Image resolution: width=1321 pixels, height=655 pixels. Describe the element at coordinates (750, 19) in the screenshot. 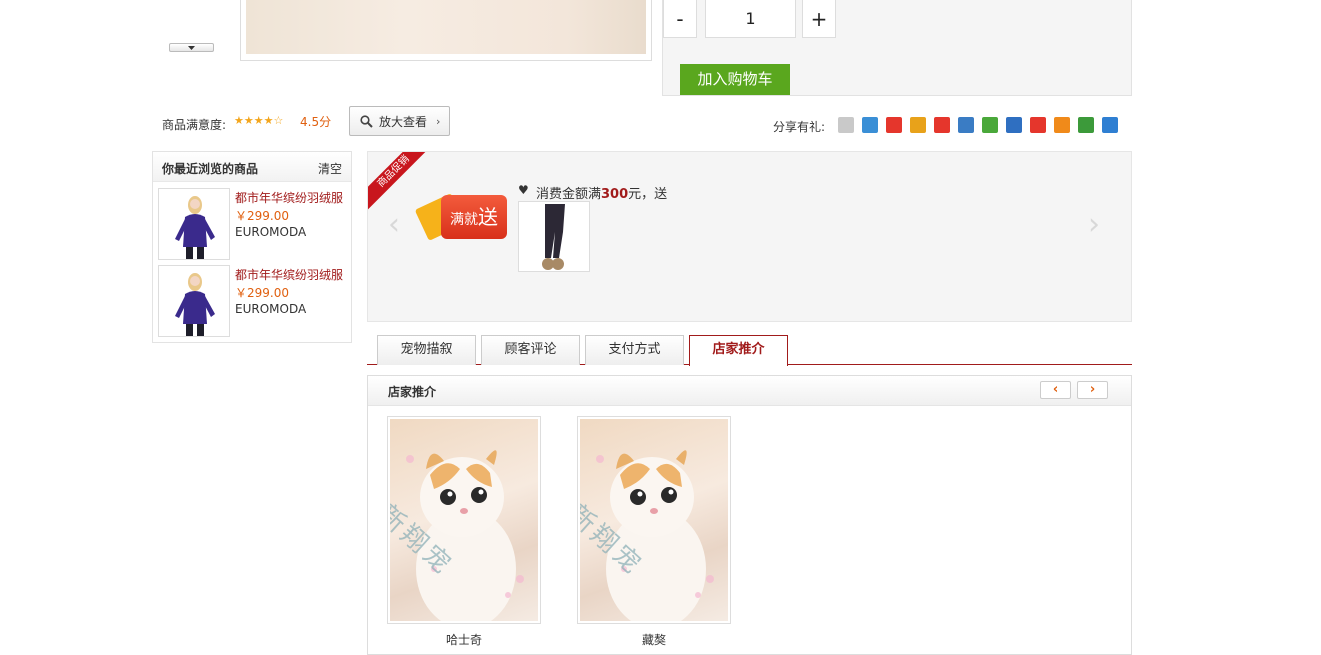

I see `quantity-input: 1` at that location.